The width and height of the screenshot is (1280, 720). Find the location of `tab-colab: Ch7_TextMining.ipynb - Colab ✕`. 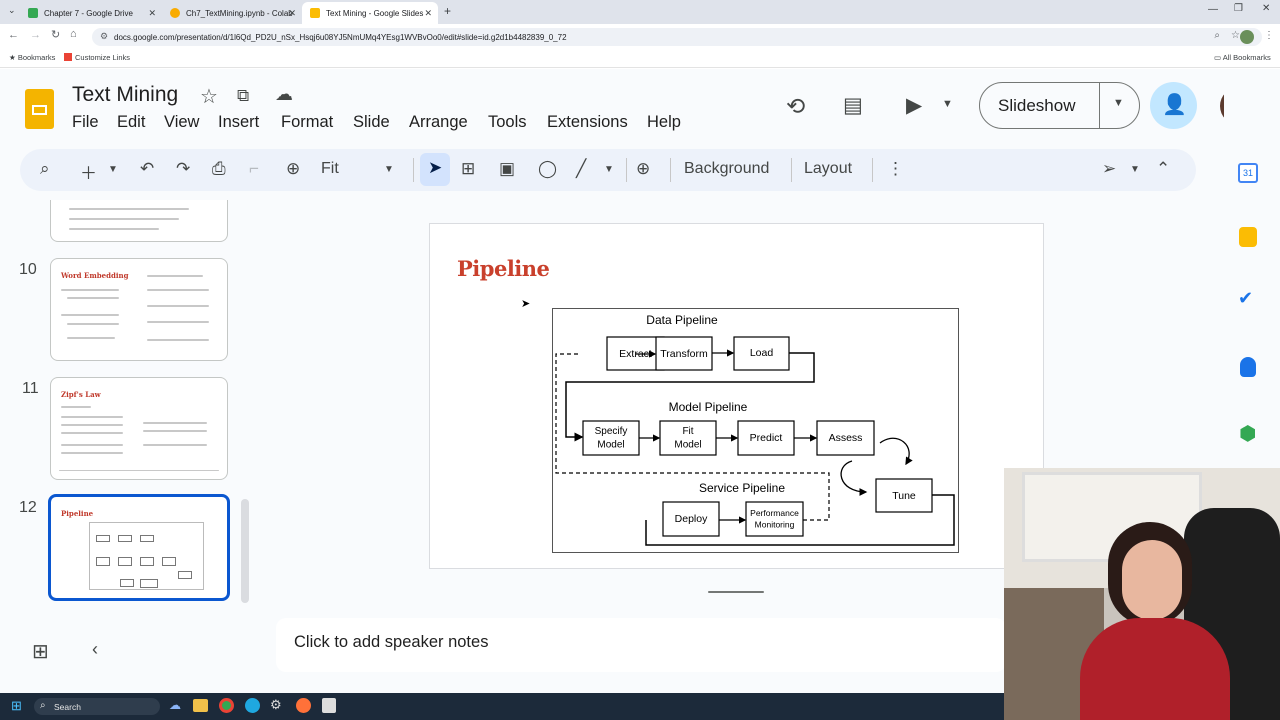

tab-colab: Ch7_TextMining.ipynb - Colab ✕ is located at coordinates (232, 13).